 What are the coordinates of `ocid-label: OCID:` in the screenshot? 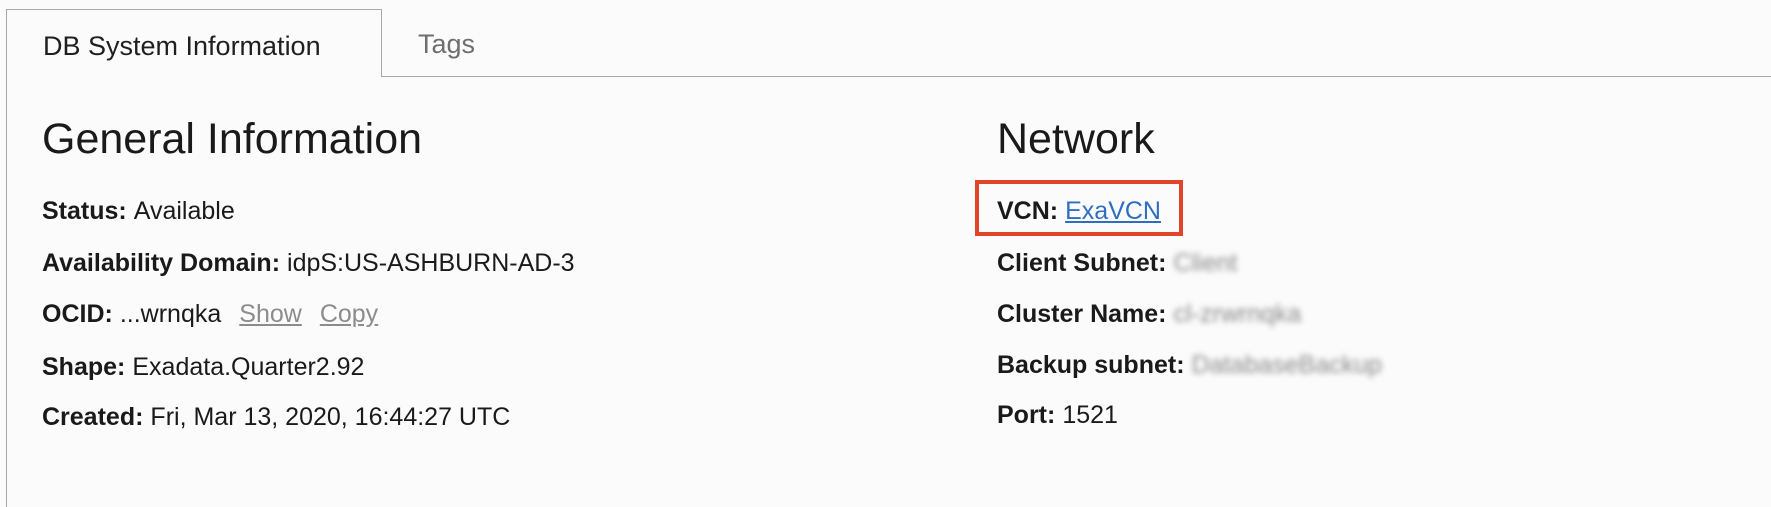 It's located at (77, 314).